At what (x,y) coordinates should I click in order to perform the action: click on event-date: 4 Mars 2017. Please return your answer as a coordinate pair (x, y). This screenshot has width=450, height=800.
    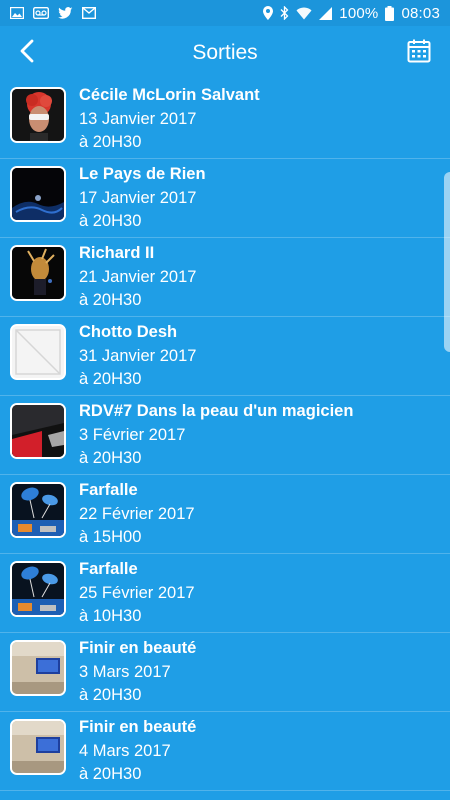
    Looking at the image, I should click on (125, 750).